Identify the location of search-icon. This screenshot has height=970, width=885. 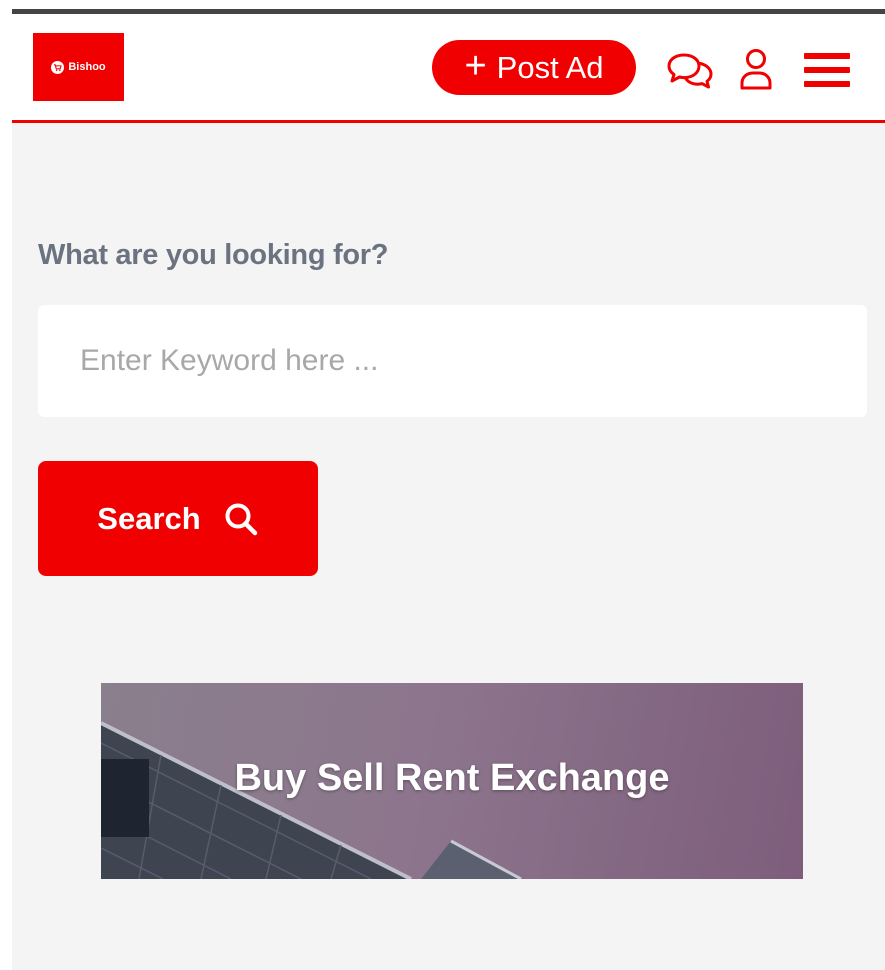
(241, 519).